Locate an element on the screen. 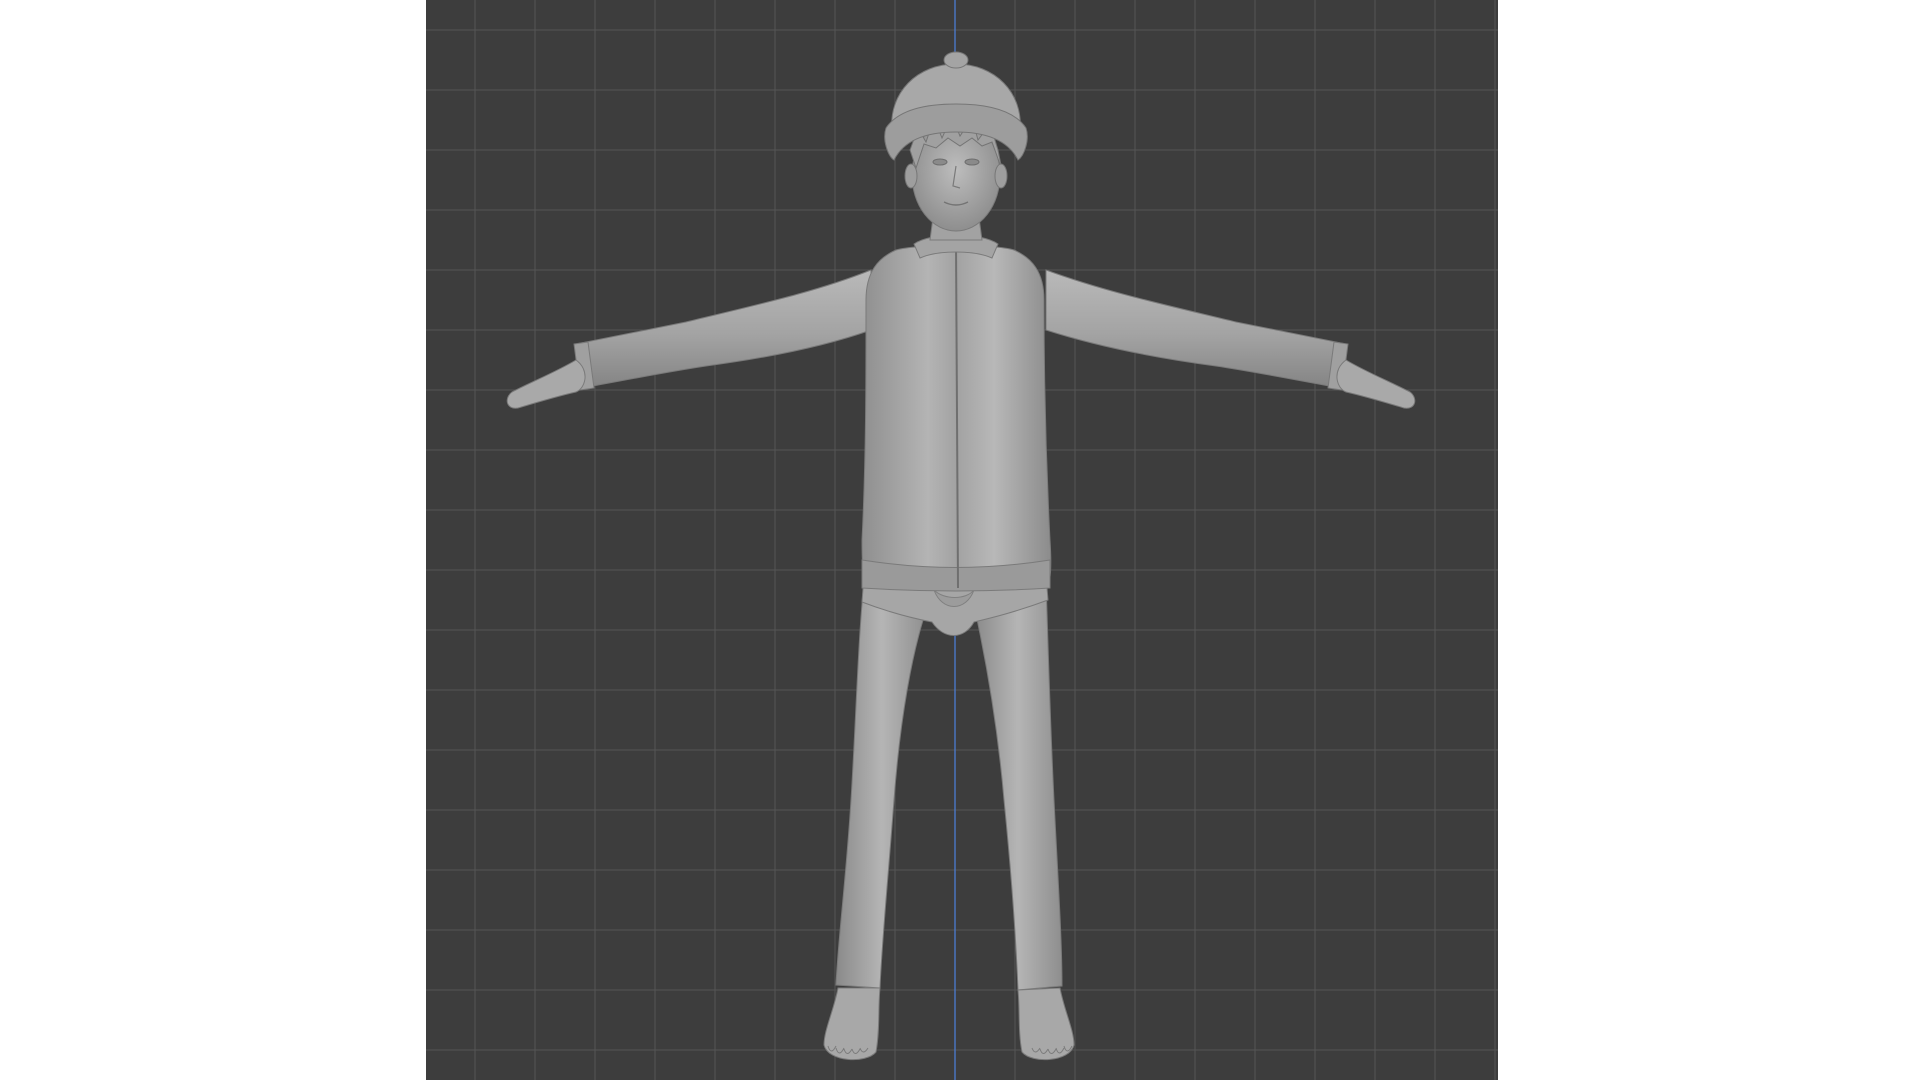  left-eye is located at coordinates (940, 162).